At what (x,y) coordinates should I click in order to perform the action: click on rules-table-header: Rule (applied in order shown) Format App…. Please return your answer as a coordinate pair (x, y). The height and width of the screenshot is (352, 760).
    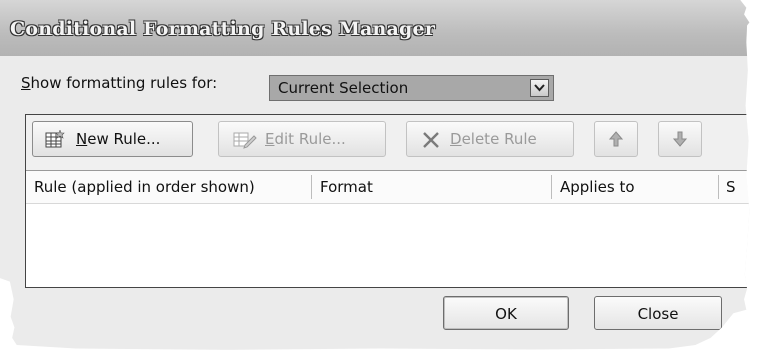
    Looking at the image, I should click on (388, 187).